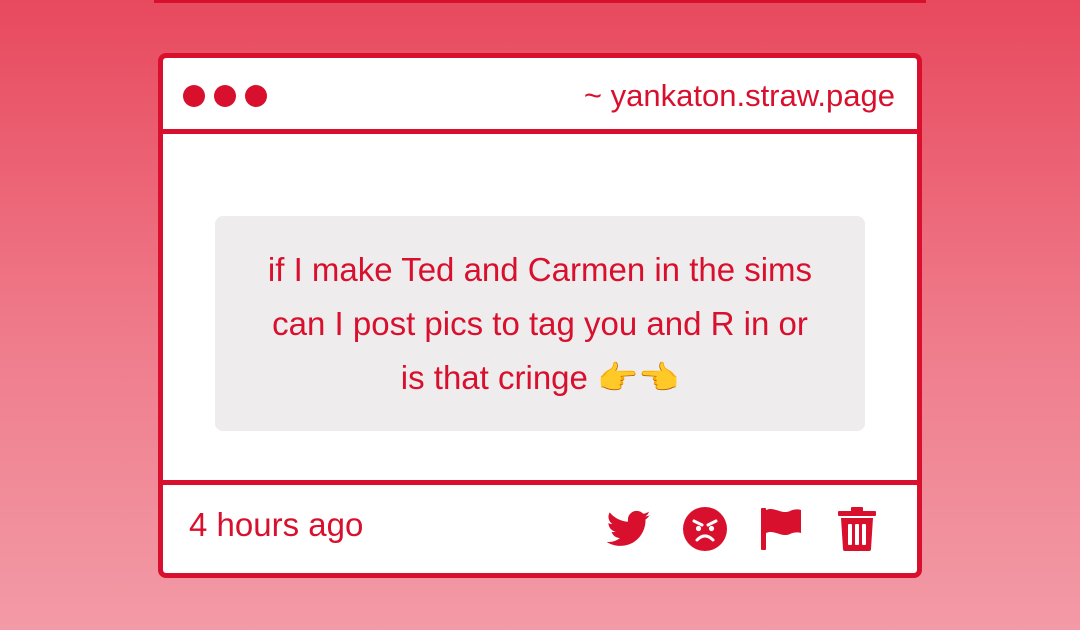  I want to click on share-twitter-button, so click(629, 529).